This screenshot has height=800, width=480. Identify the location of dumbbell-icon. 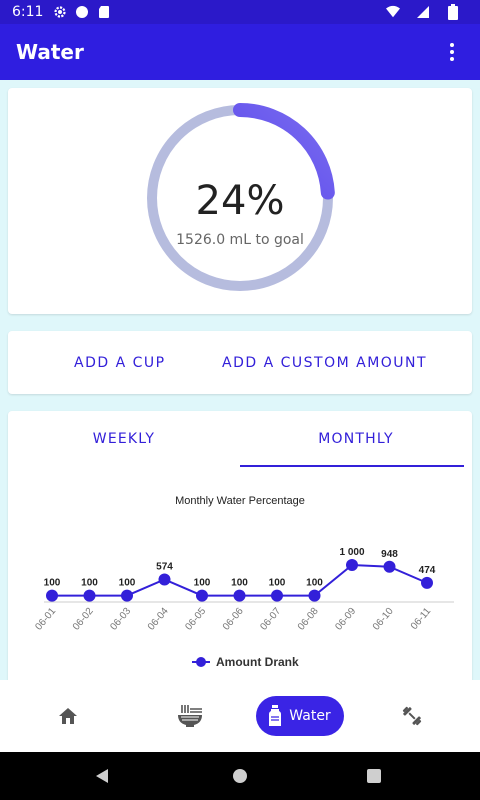
(412, 716).